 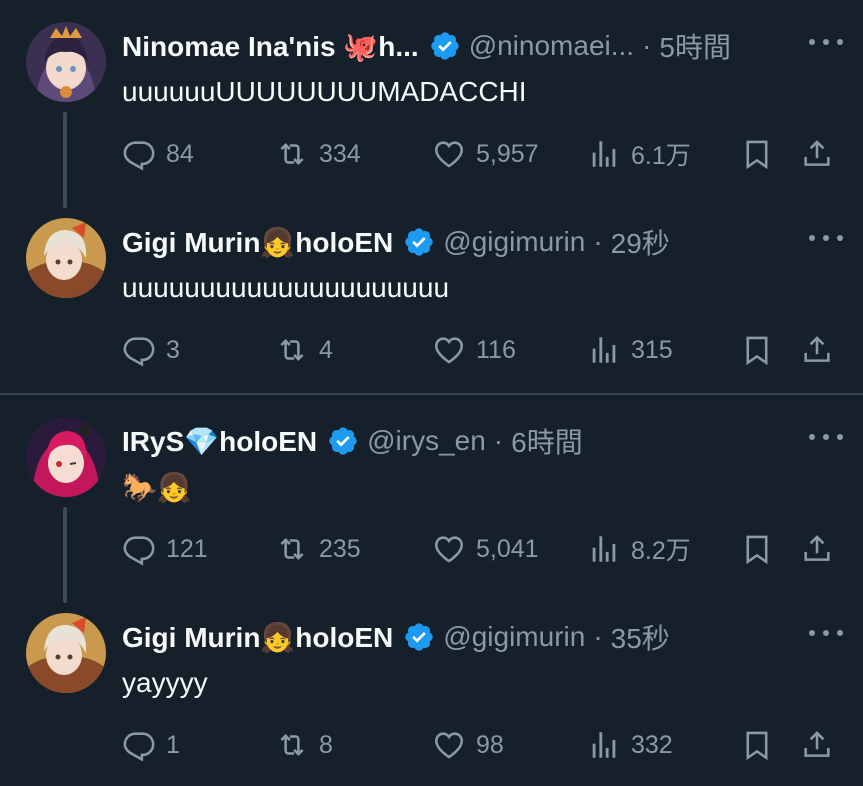 I want to click on views-button: 332, so click(x=630, y=745).